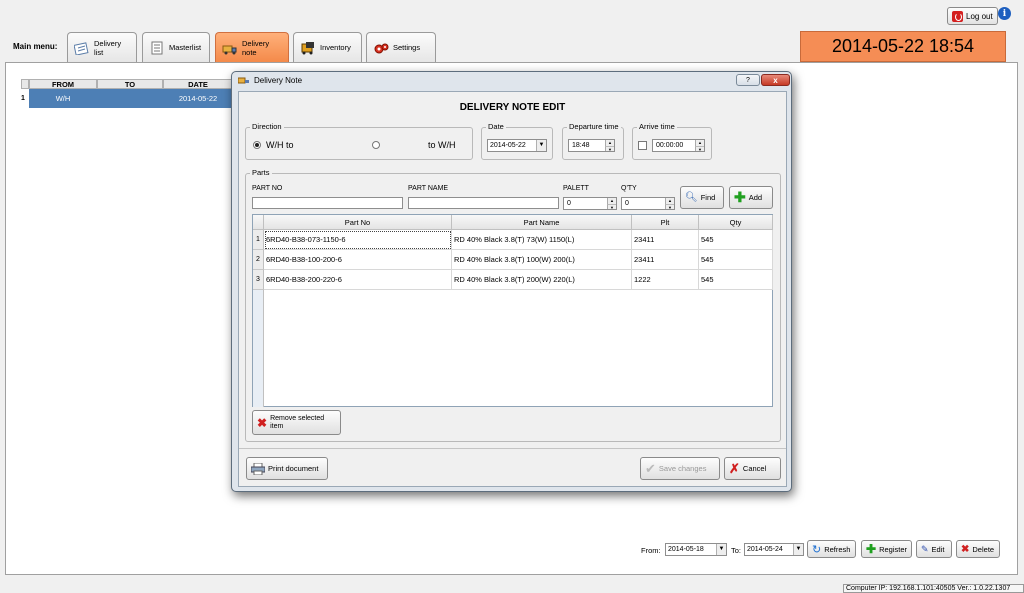  Describe the element at coordinates (407, 47) in the screenshot. I see `tab-label: Settings` at that location.